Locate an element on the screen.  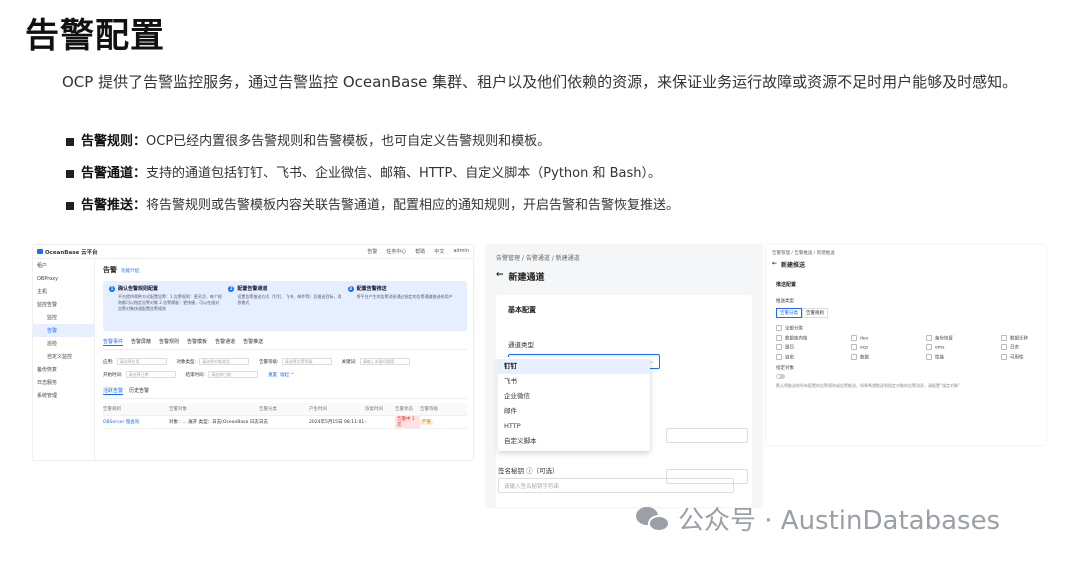
dropdown-option: 自定义脚本 is located at coordinates (574, 441).